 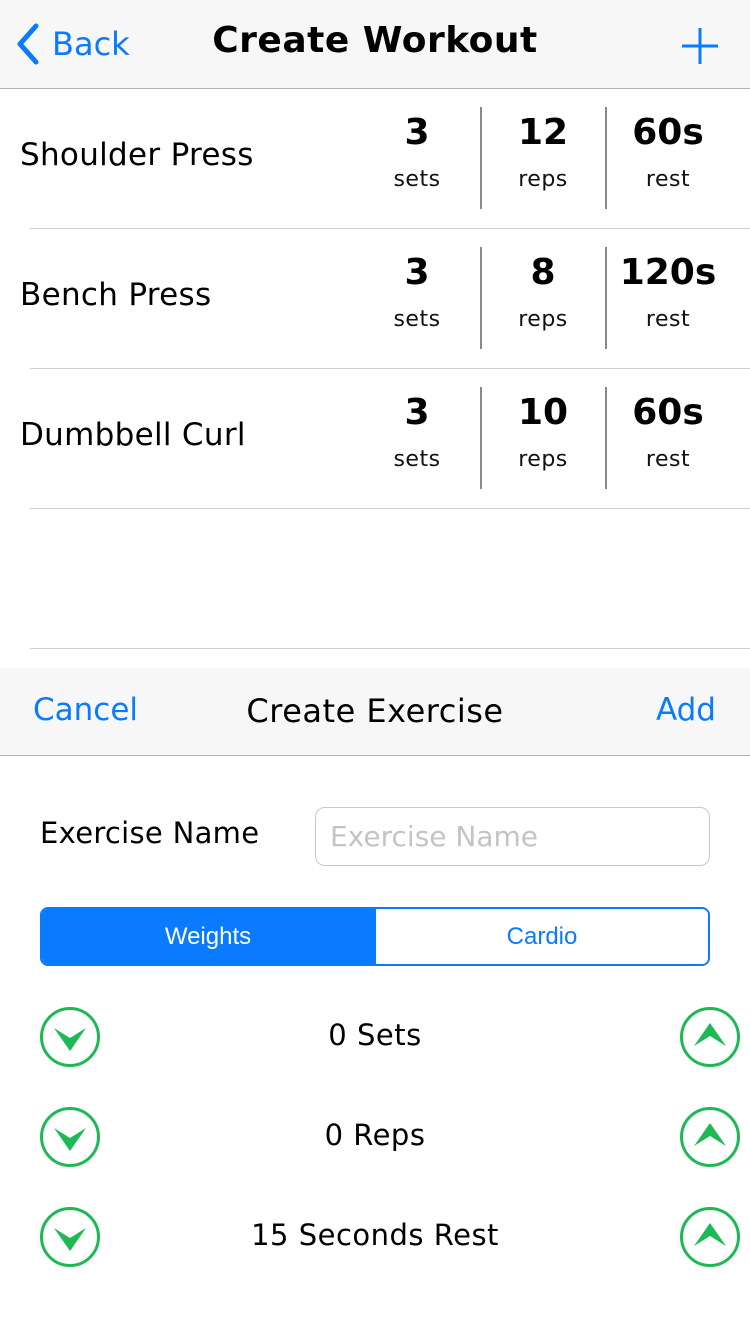 I want to click on navigation-bar: Back Create Workout, so click(x=375, y=44).